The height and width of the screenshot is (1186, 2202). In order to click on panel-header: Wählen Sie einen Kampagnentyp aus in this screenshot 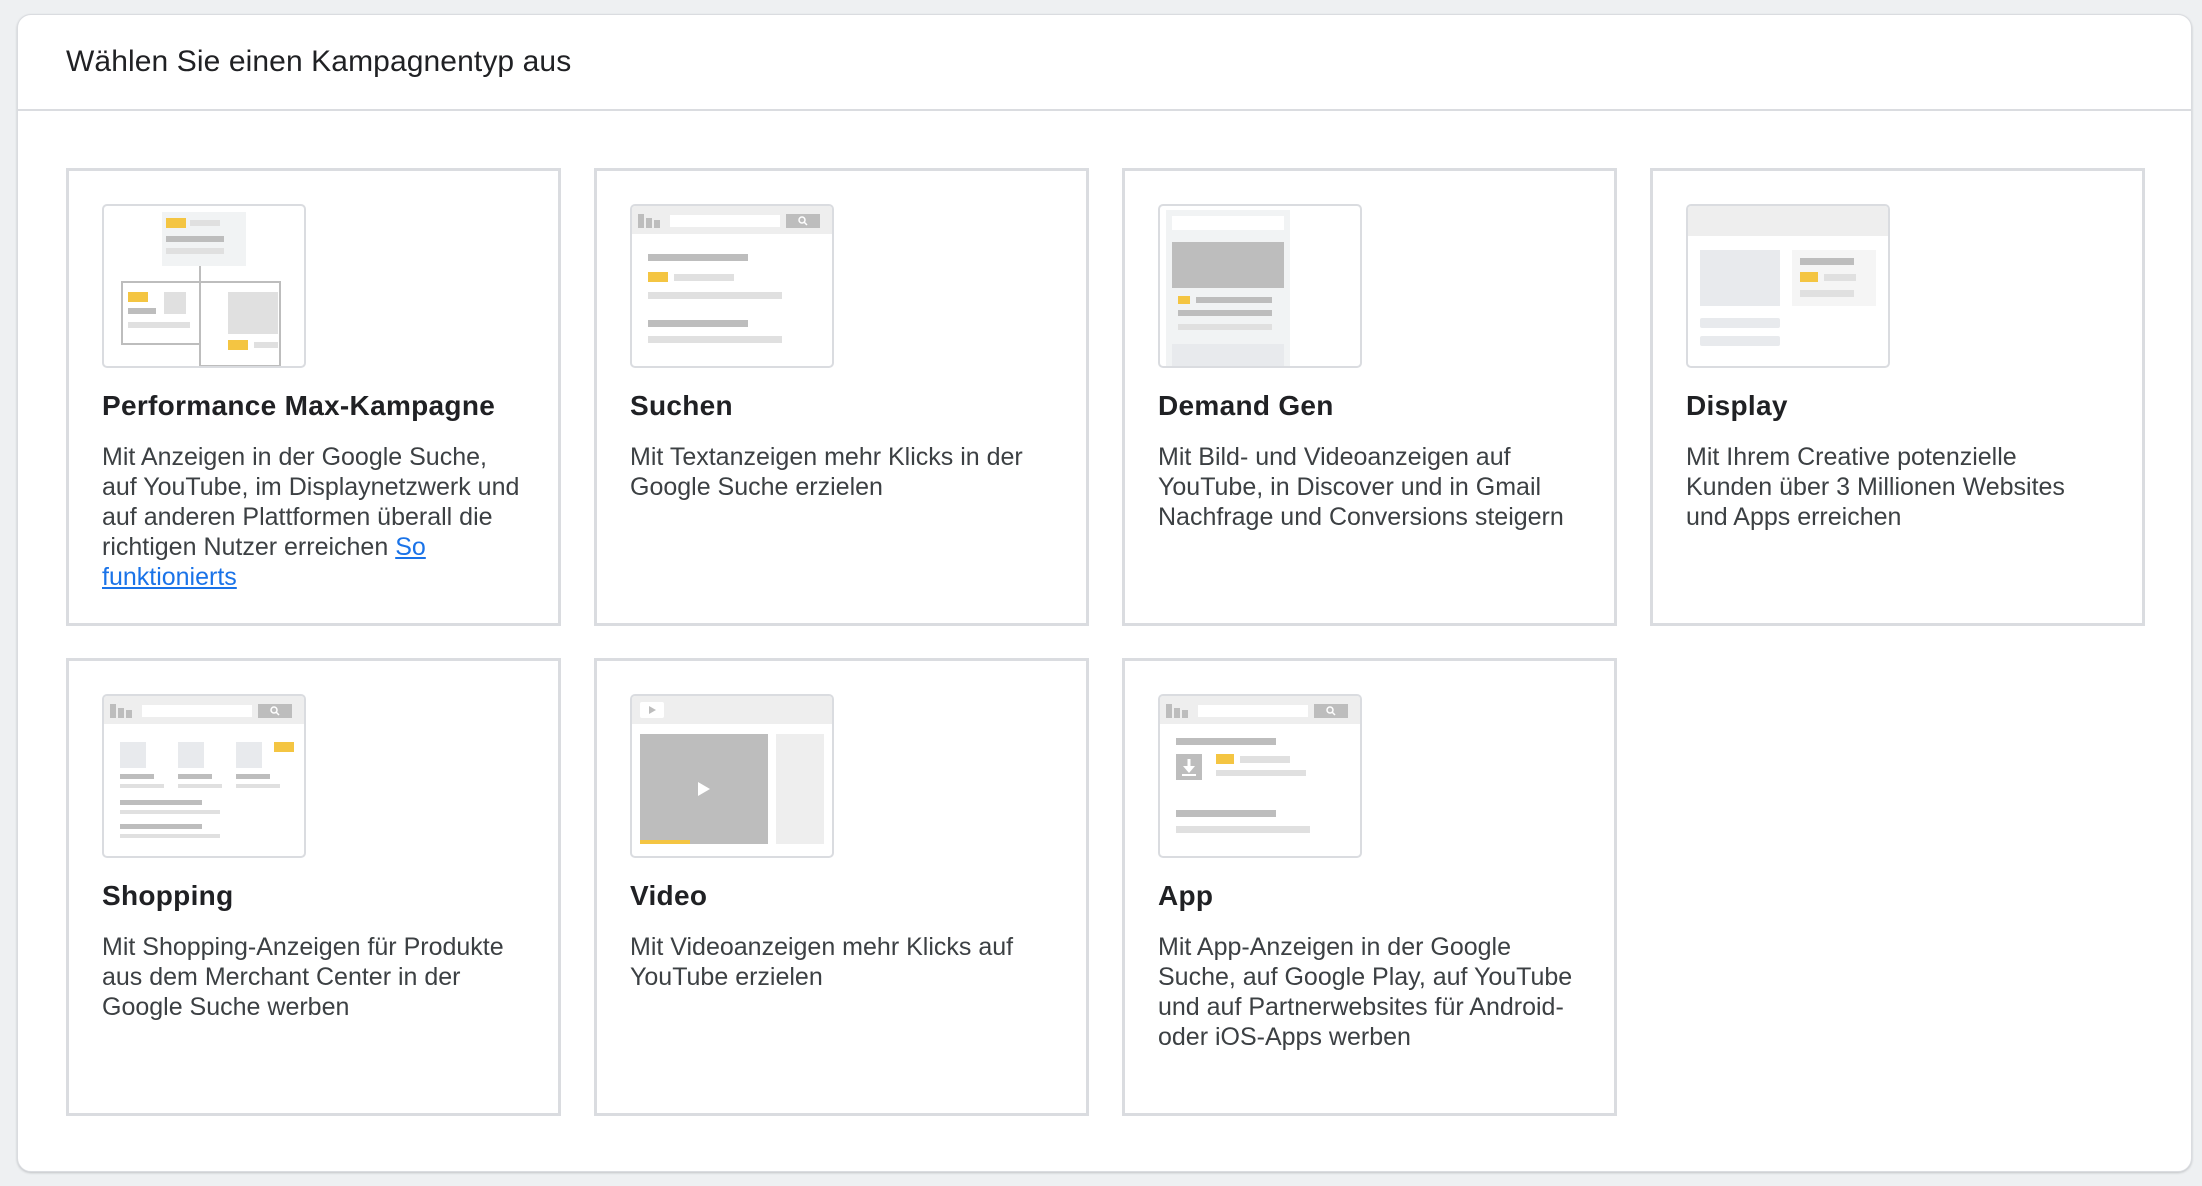, I will do `click(1104, 63)`.